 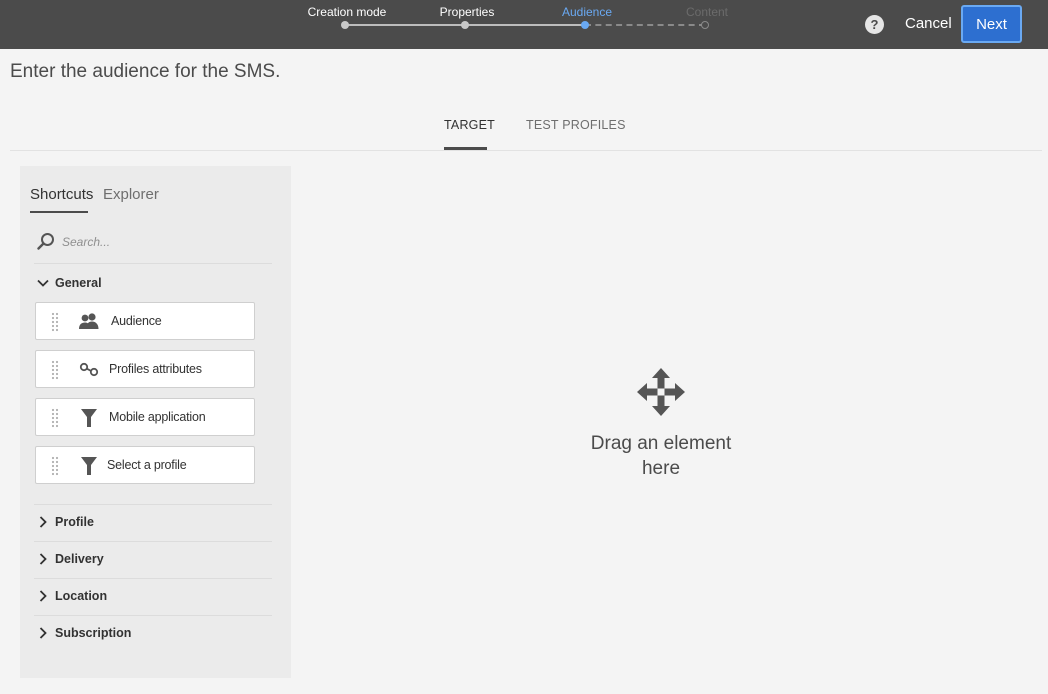 What do you see at coordinates (61, 194) in the screenshot?
I see `tab-shortcuts: Shortcuts` at bounding box center [61, 194].